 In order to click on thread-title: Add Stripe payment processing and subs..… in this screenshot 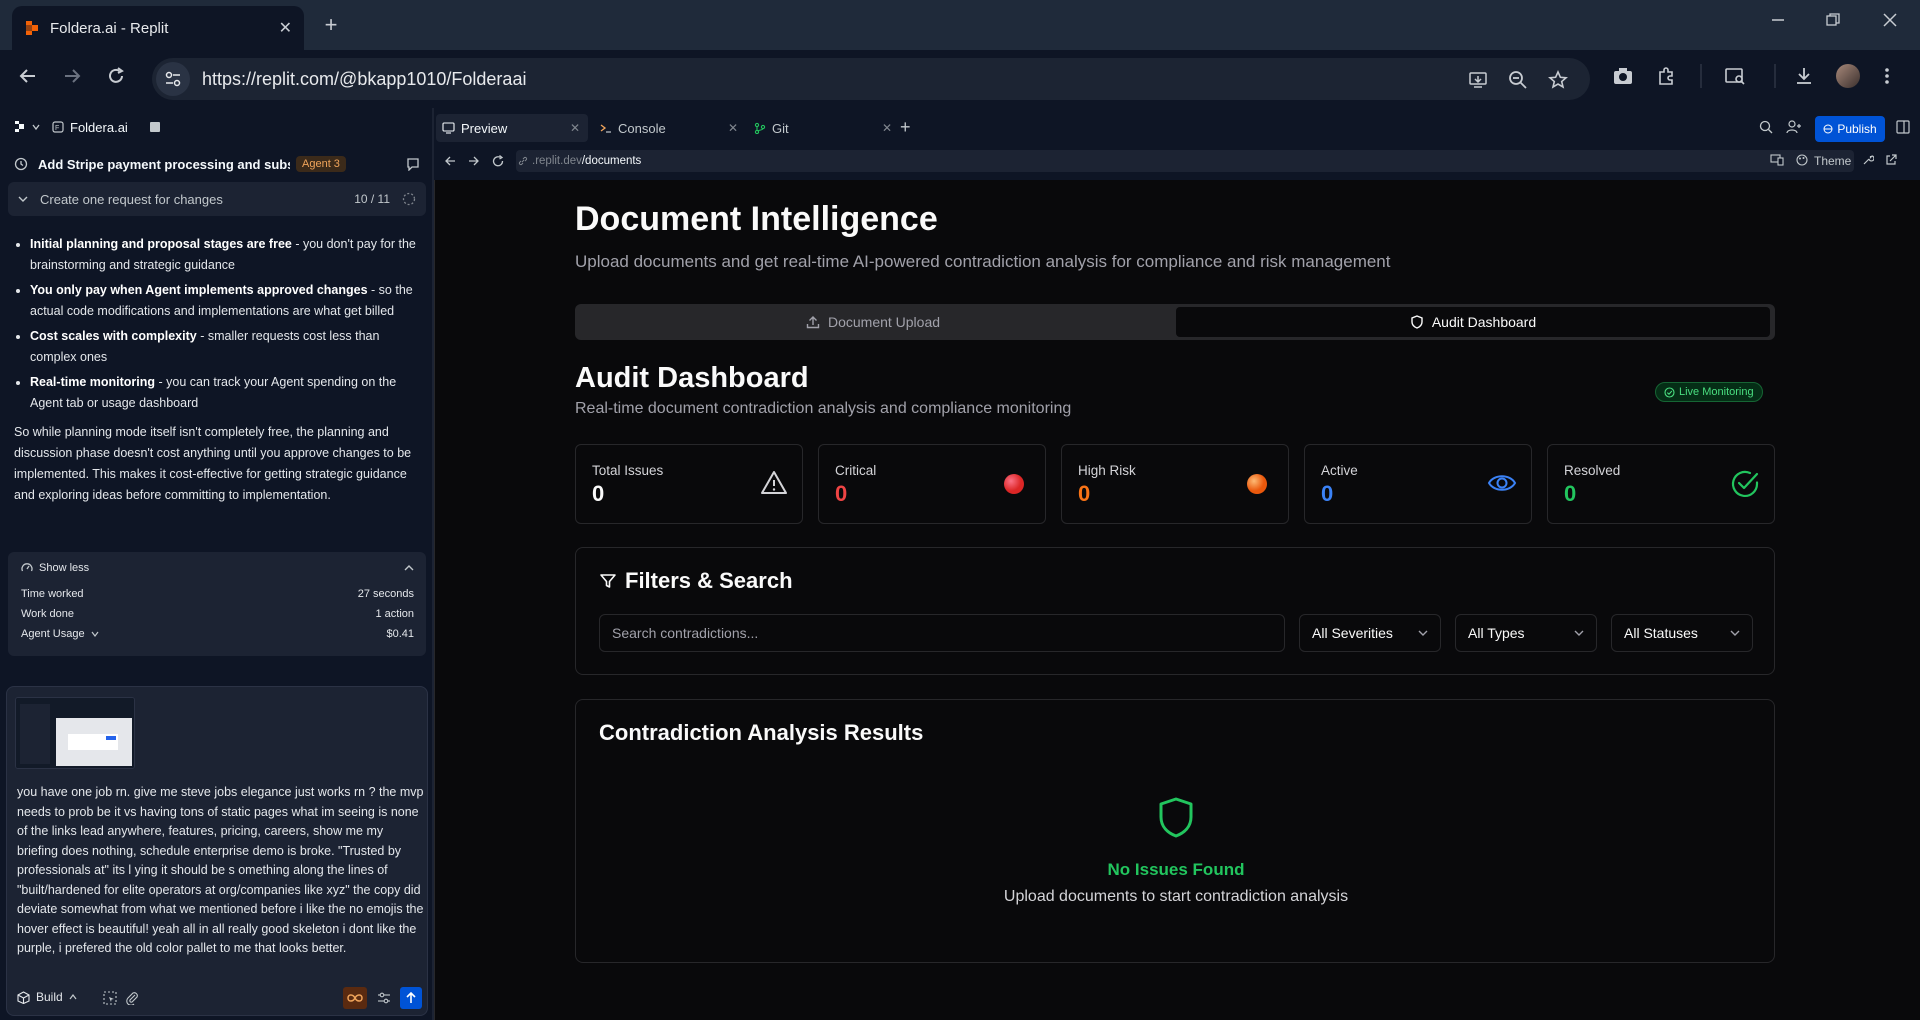, I will do `click(164, 164)`.